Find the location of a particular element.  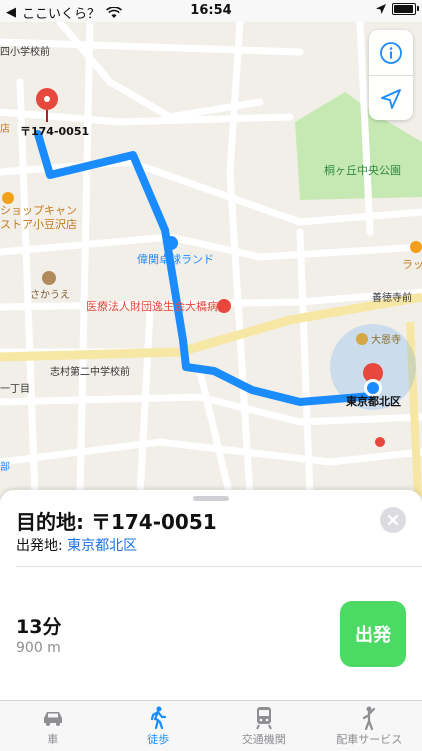

label-hospital: 医療法人財団逸生会大橋病院 is located at coordinates (157, 306).